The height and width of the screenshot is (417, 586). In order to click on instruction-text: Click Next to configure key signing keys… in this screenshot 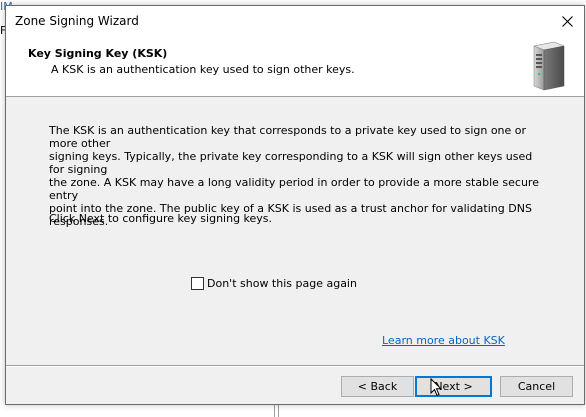, I will do `click(161, 218)`.